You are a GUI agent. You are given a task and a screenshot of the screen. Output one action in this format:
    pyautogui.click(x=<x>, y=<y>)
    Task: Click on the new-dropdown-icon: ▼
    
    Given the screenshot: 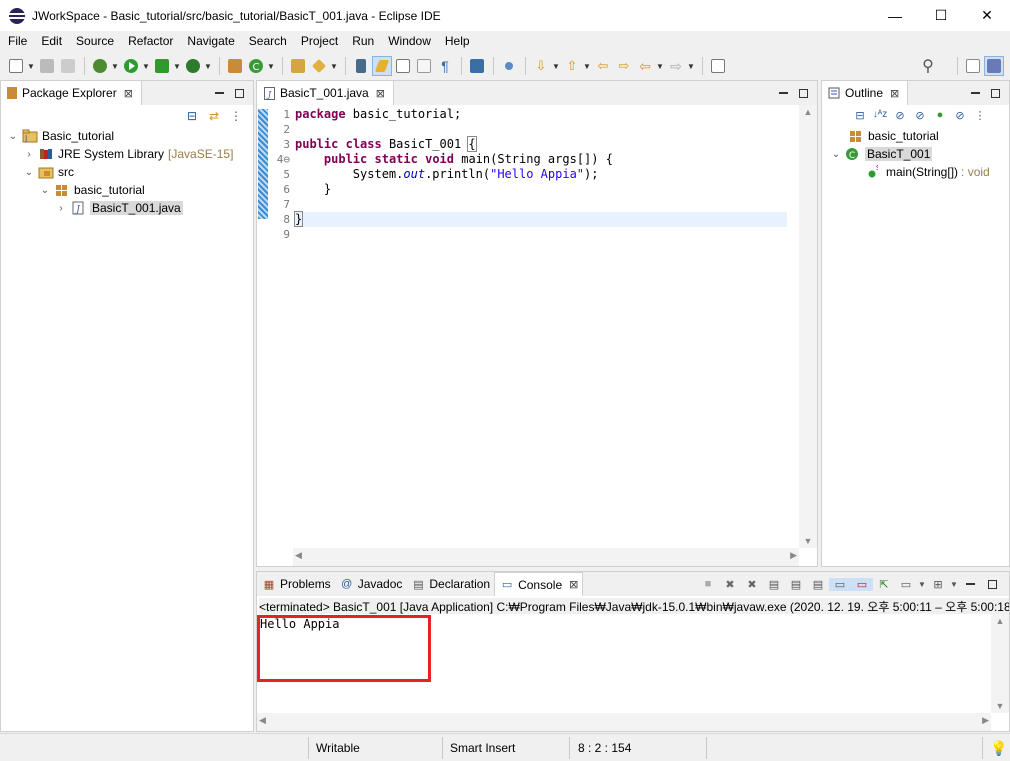 What is the action you would take?
    pyautogui.click(x=31, y=66)
    